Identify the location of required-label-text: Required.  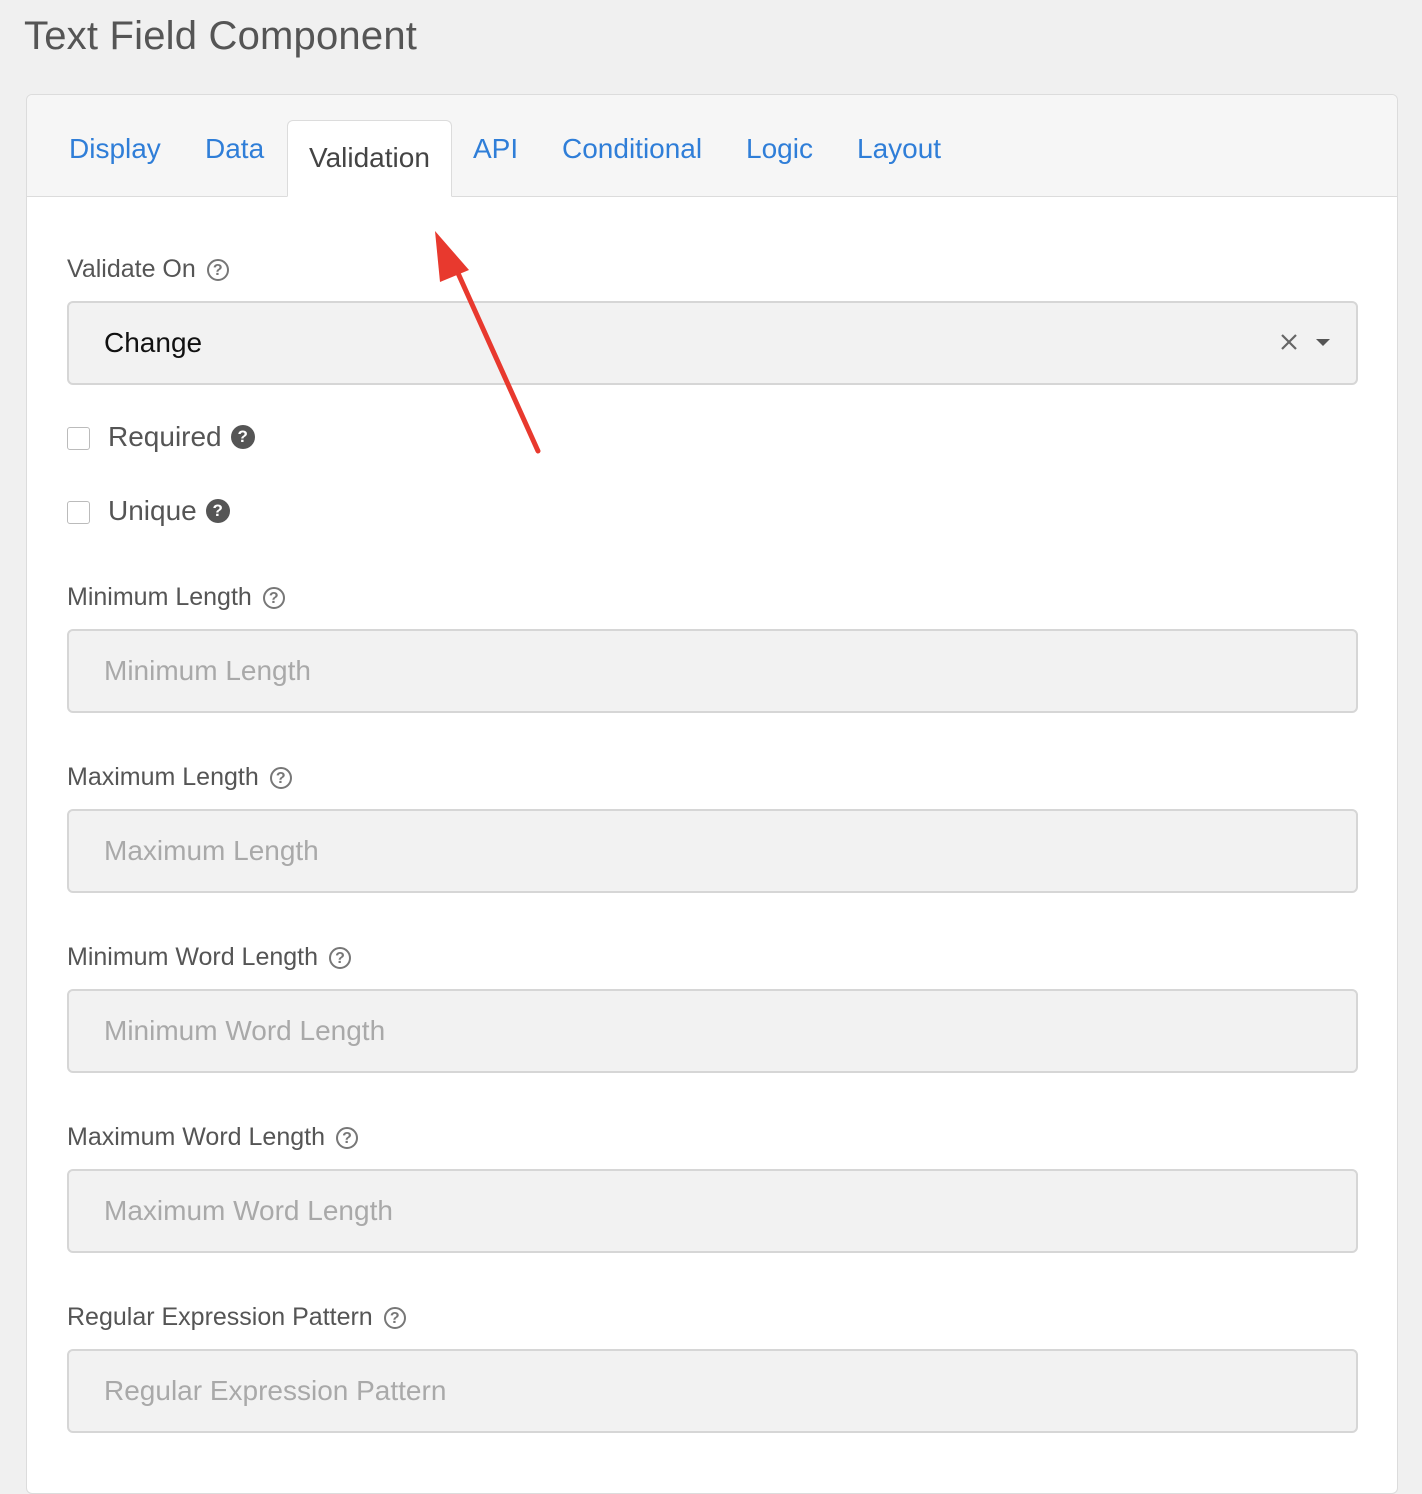
(165, 436).